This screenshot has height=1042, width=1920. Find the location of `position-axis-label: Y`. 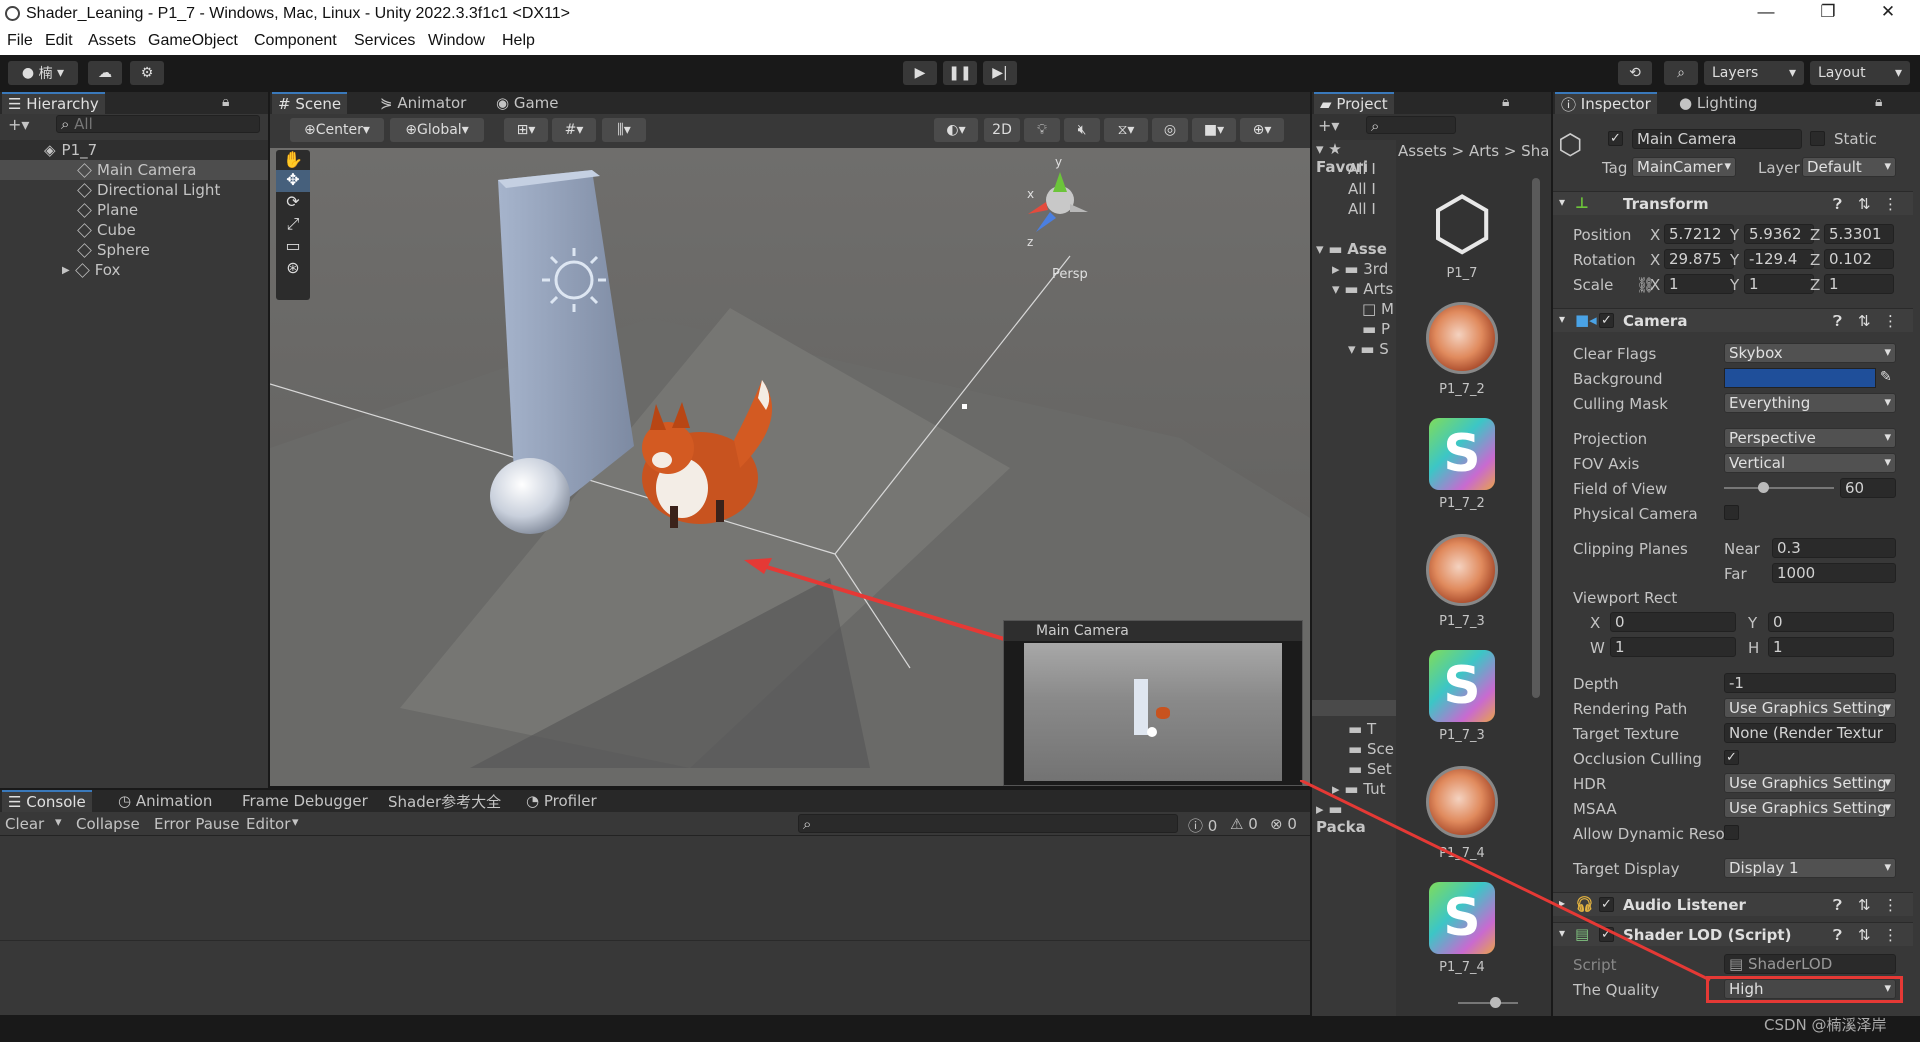

position-axis-label: Y is located at coordinates (1734, 235).